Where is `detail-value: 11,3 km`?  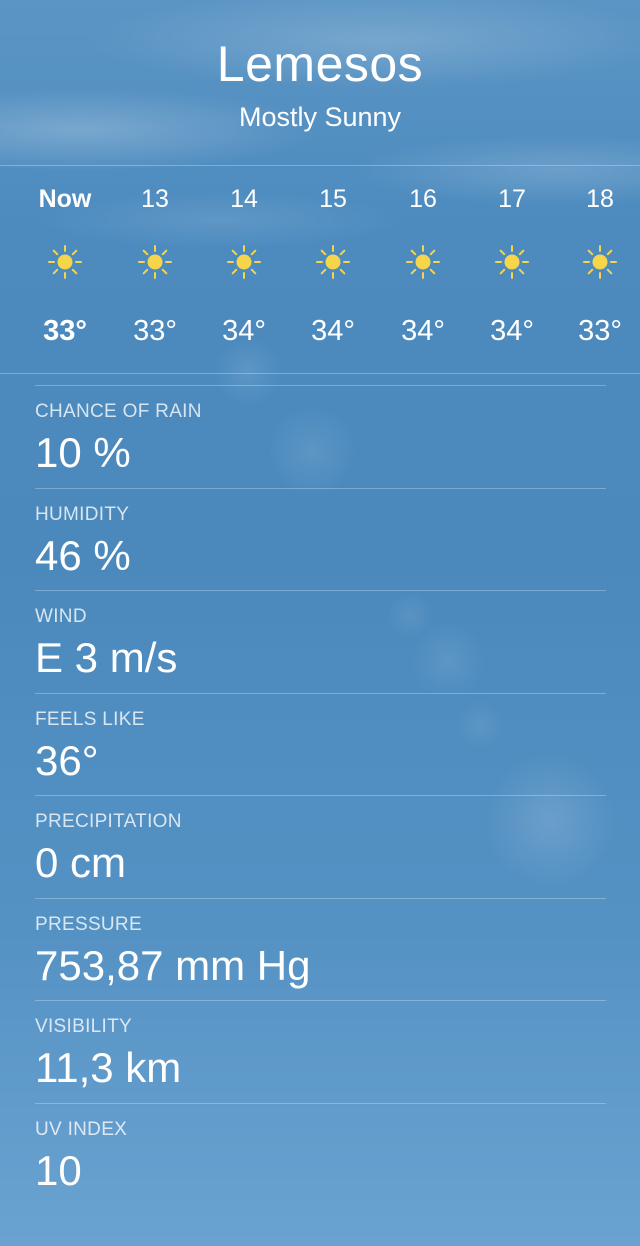
detail-value: 11,3 km is located at coordinates (108, 1067).